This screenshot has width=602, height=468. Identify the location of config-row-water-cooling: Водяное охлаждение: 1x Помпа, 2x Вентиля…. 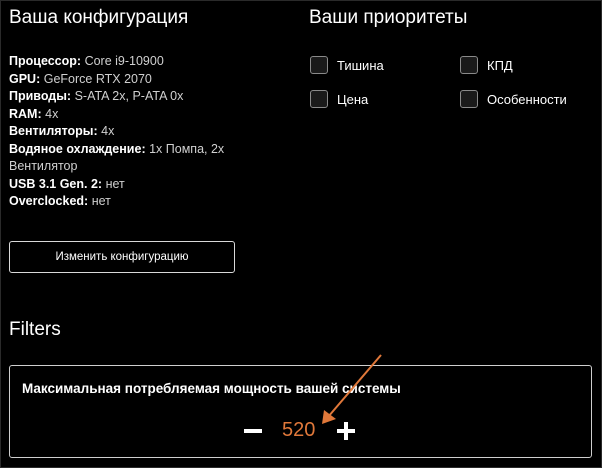
(141, 158).